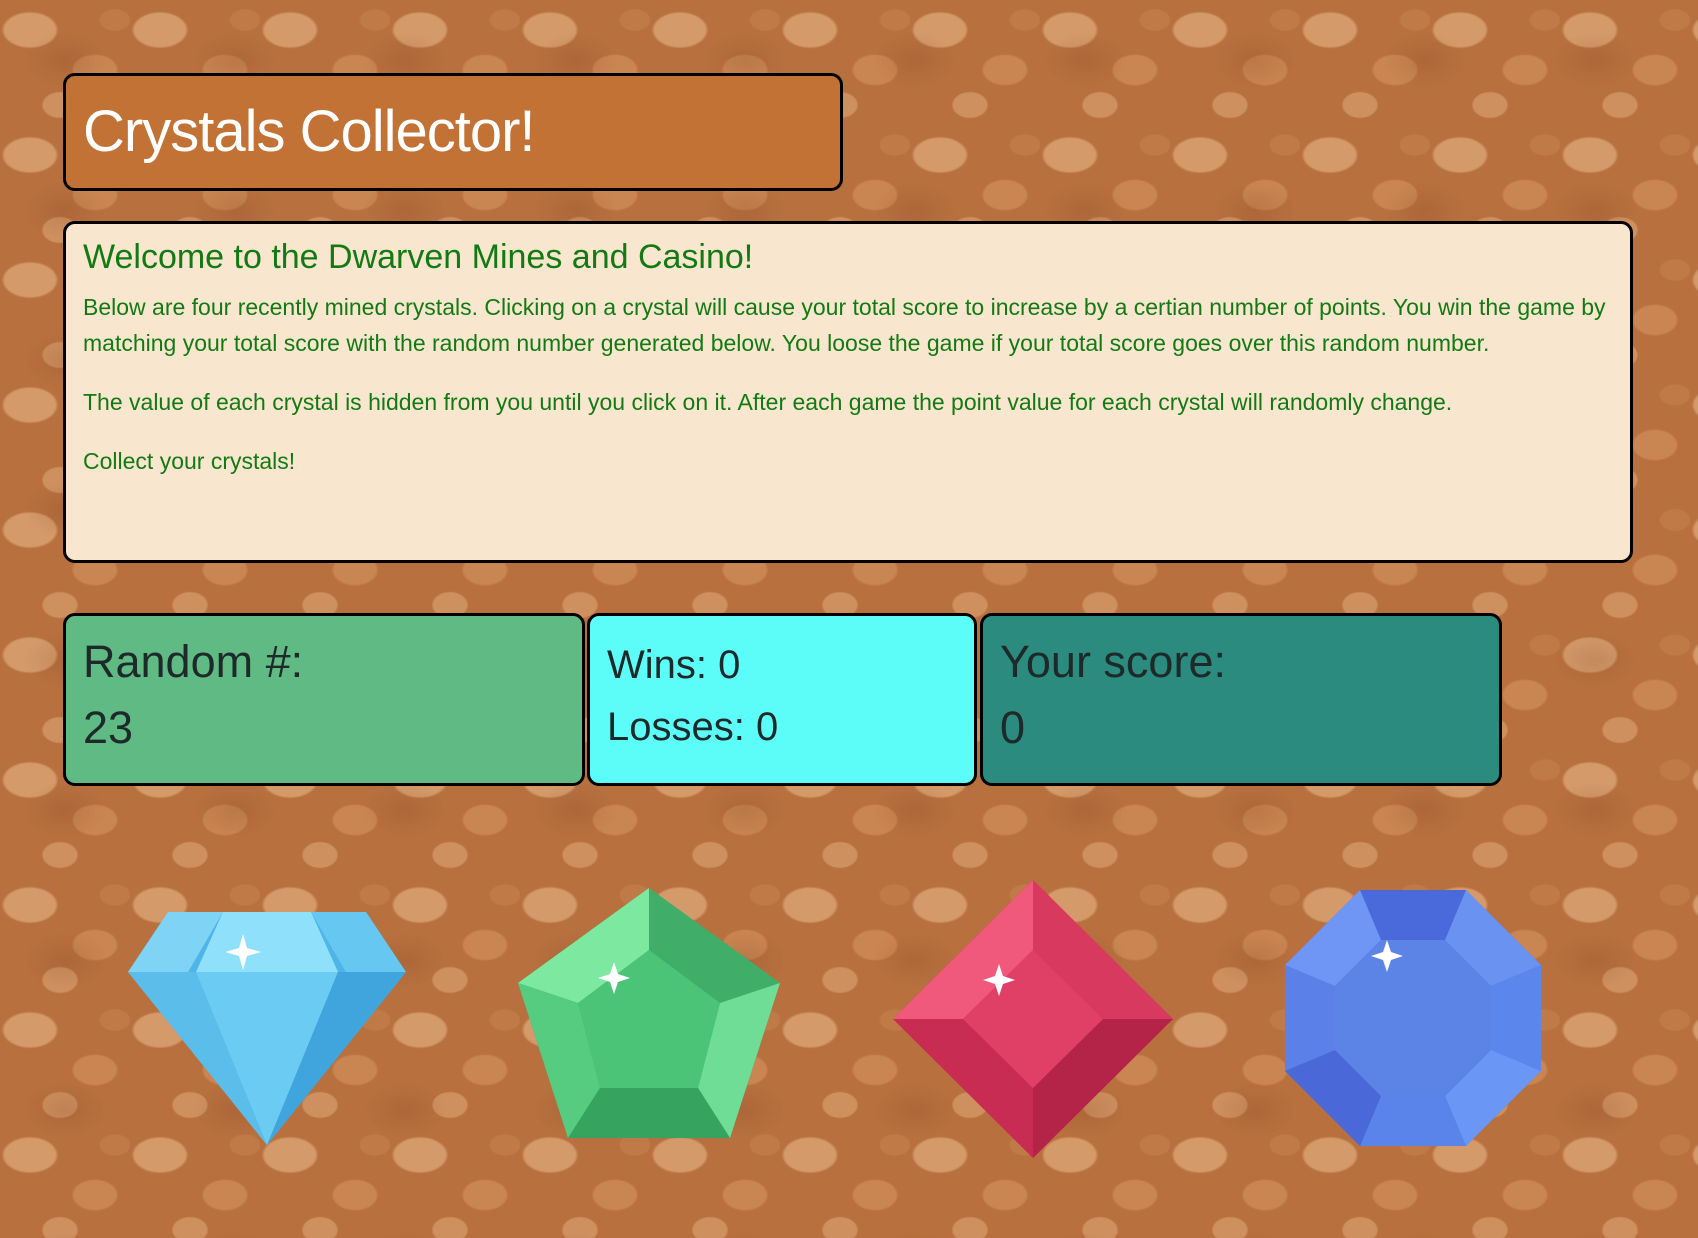  I want to click on wins-counter: Wins: 0, so click(674, 665).